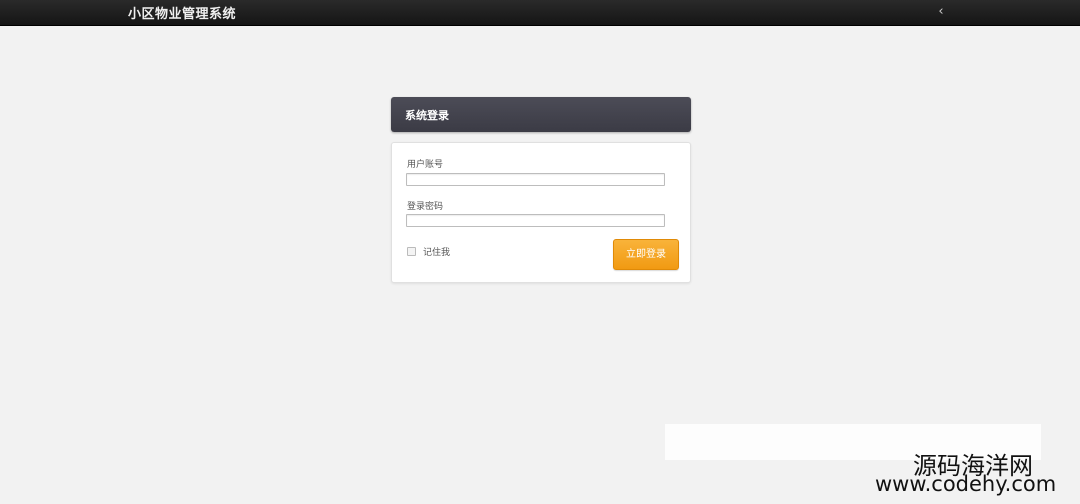 Image resolution: width=1080 pixels, height=504 pixels. What do you see at coordinates (966, 484) in the screenshot?
I see `watermark-site-url: www.codehy.com` at bounding box center [966, 484].